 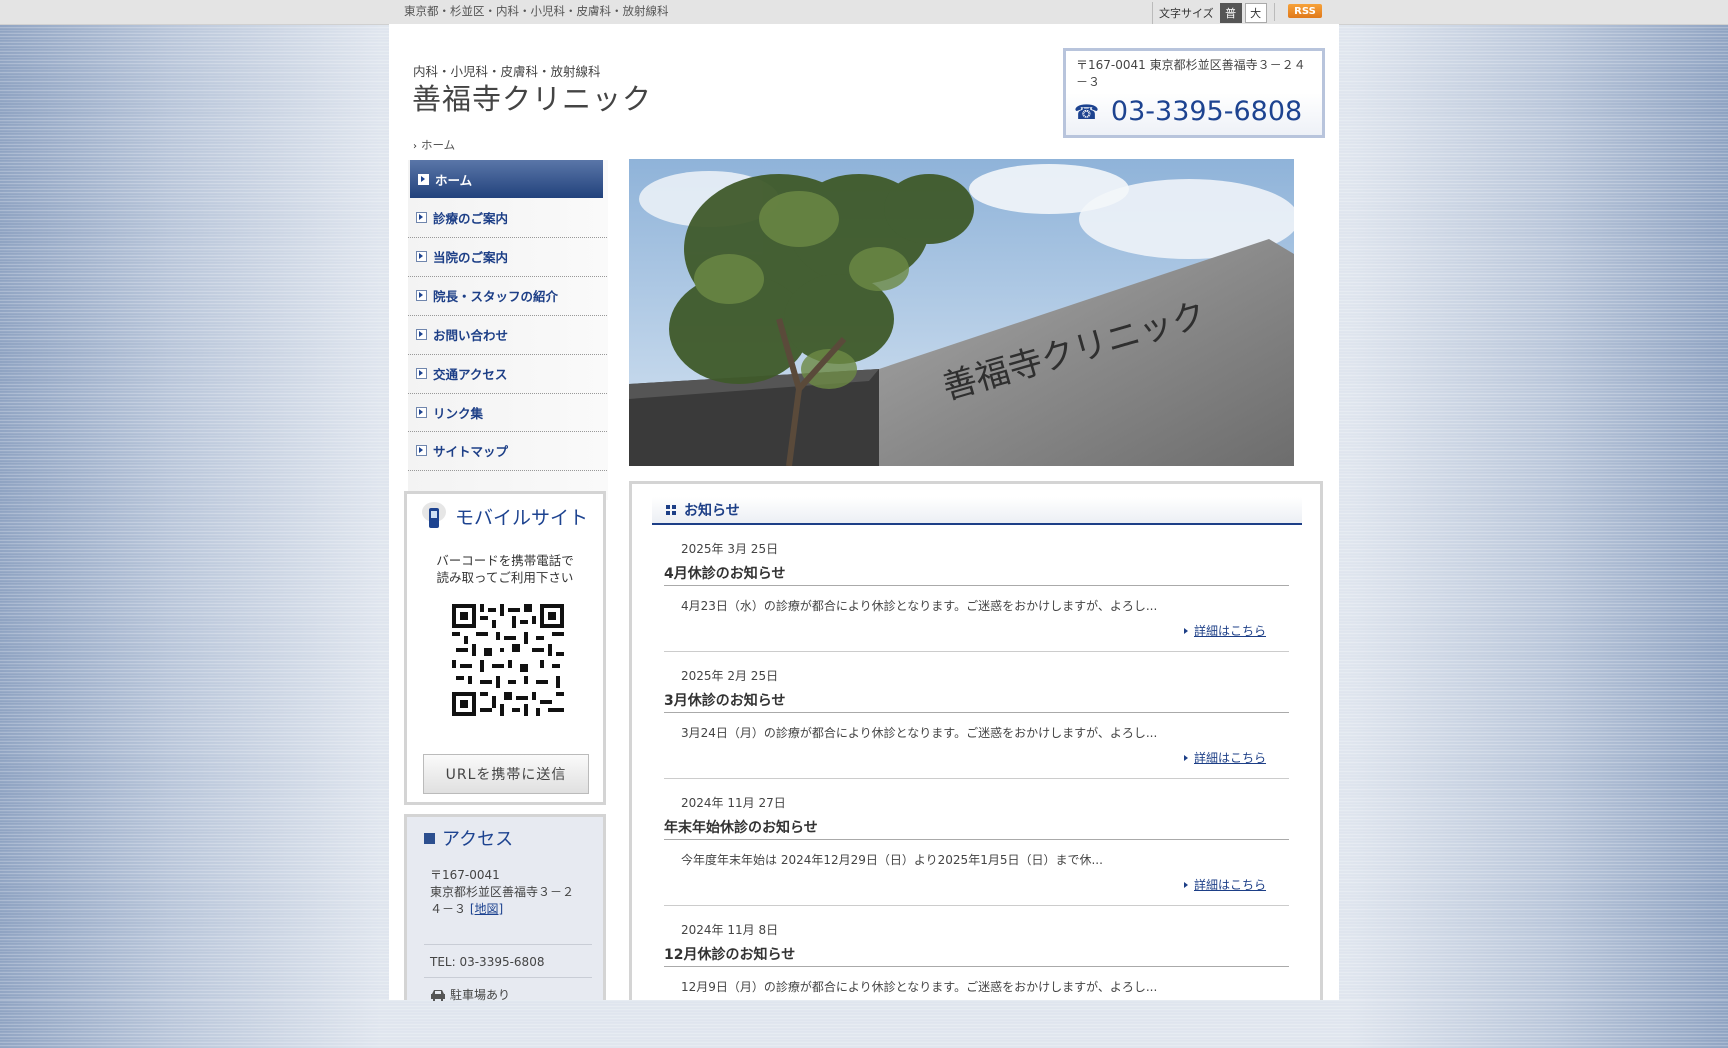 What do you see at coordinates (730, 676) in the screenshot?
I see `news-date: 2025年 2月 25日` at bounding box center [730, 676].